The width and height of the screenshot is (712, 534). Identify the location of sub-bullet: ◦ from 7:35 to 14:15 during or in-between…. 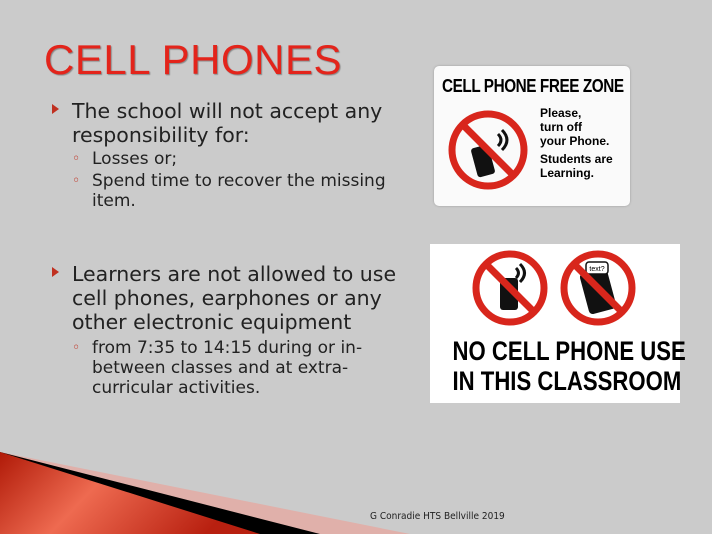
(217, 368).